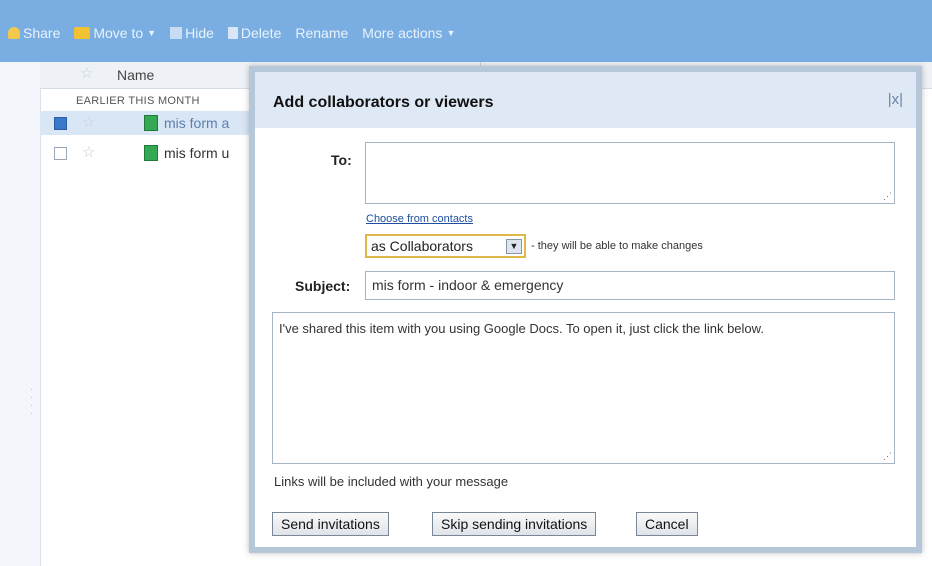  Describe the element at coordinates (585, 100) in the screenshot. I see `dialog-header: Add collaborators or viewers |x|` at that location.